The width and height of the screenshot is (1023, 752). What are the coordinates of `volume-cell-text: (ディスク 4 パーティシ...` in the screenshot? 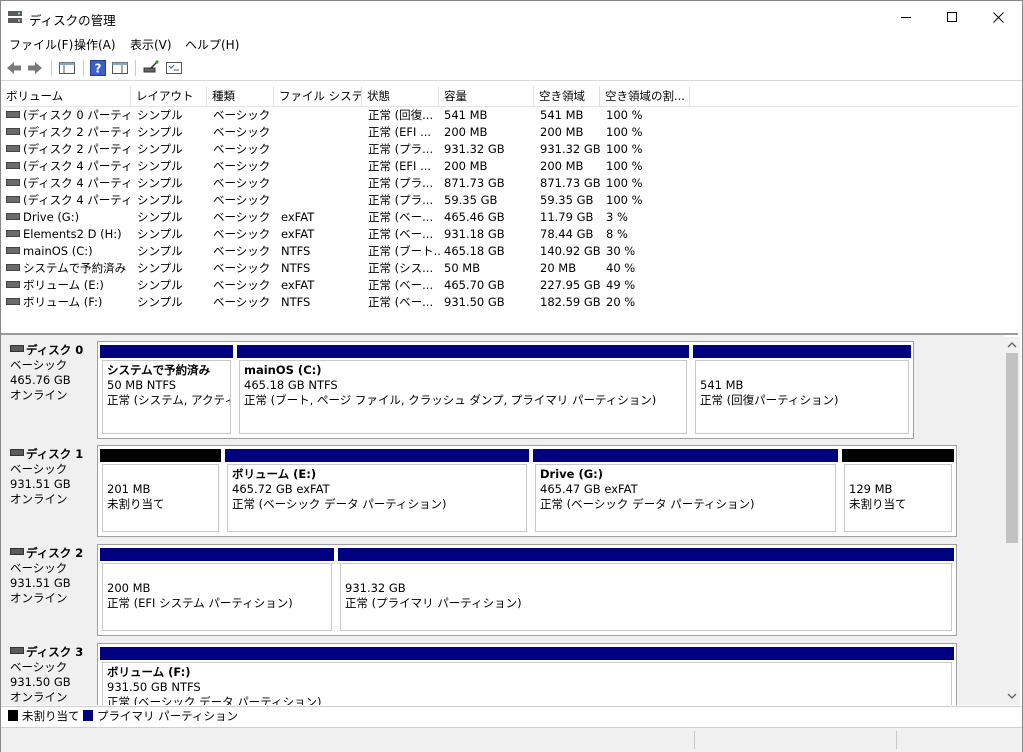 It's located at (77, 200).